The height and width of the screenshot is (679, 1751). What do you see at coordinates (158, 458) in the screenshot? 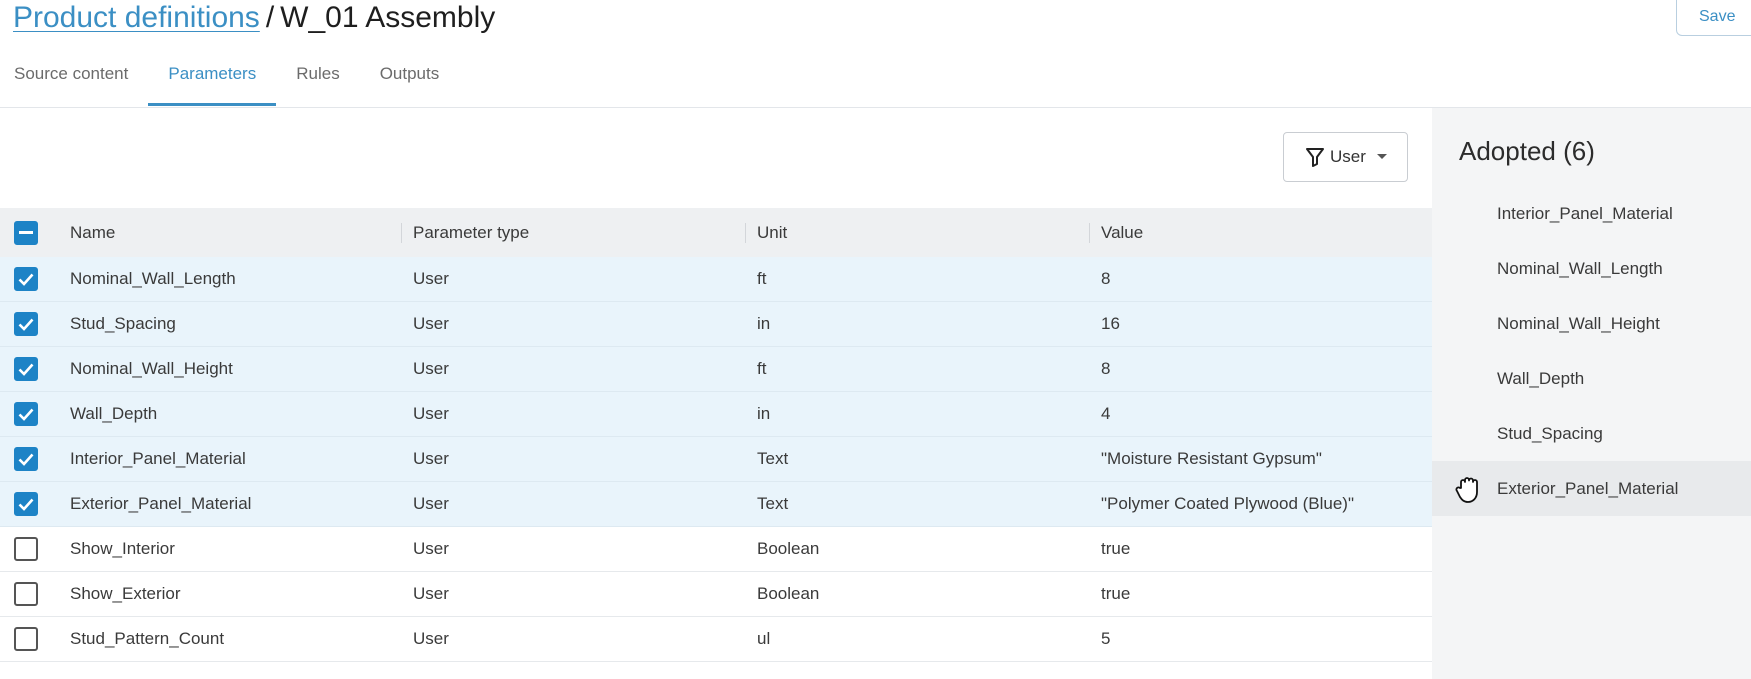
I see `cell-name: Interior_Panel_Material` at bounding box center [158, 458].